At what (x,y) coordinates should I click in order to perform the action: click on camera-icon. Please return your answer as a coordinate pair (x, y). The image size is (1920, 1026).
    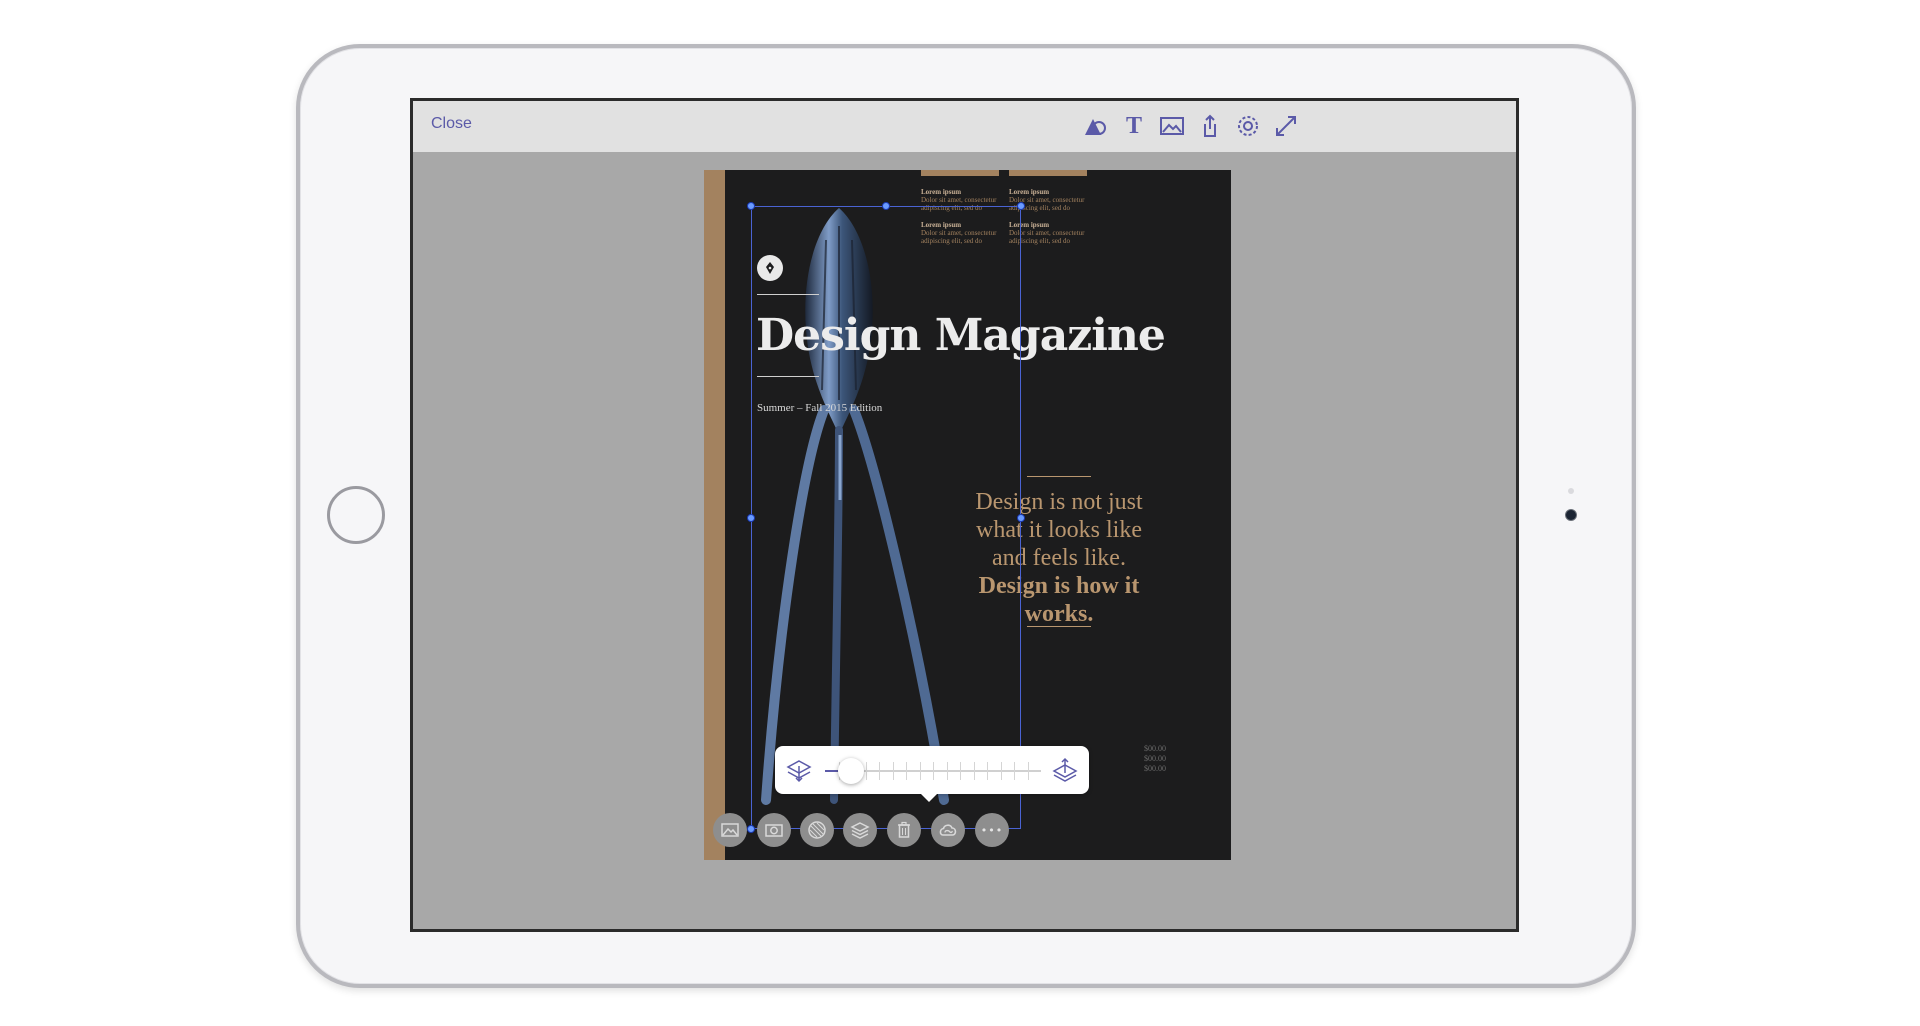
    Looking at the image, I should click on (774, 830).